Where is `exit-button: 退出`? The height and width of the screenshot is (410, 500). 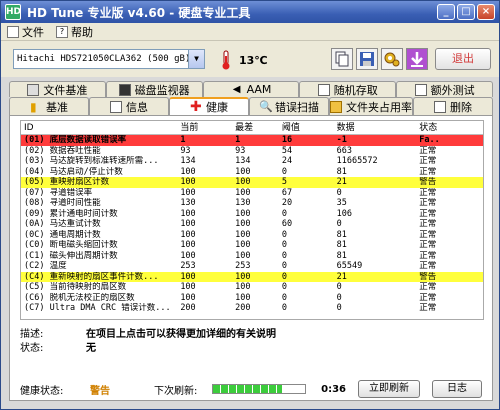 exit-button: 退出 is located at coordinates (463, 59).